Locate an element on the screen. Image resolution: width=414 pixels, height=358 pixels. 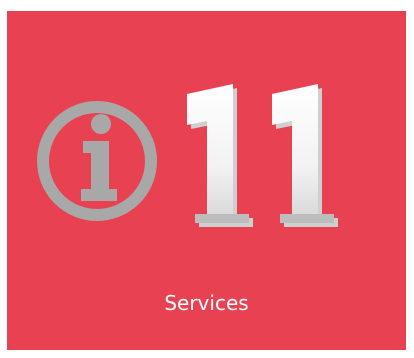
numeral-one-right is located at coordinates (305, 155).